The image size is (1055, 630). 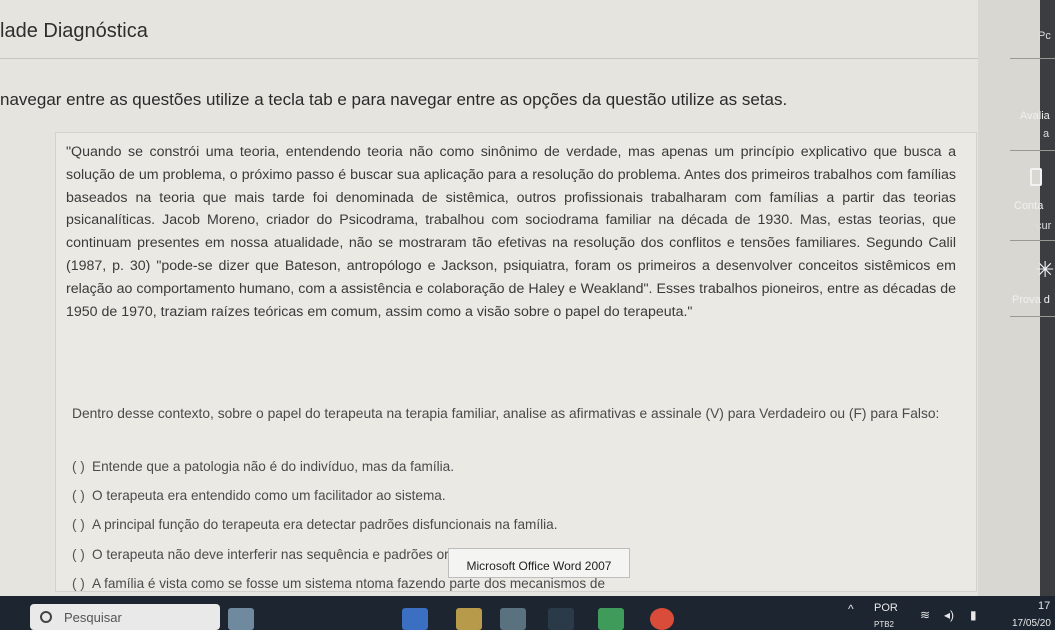 What do you see at coordinates (949, 615) in the screenshot?
I see `volume-icon: ◂)` at bounding box center [949, 615].